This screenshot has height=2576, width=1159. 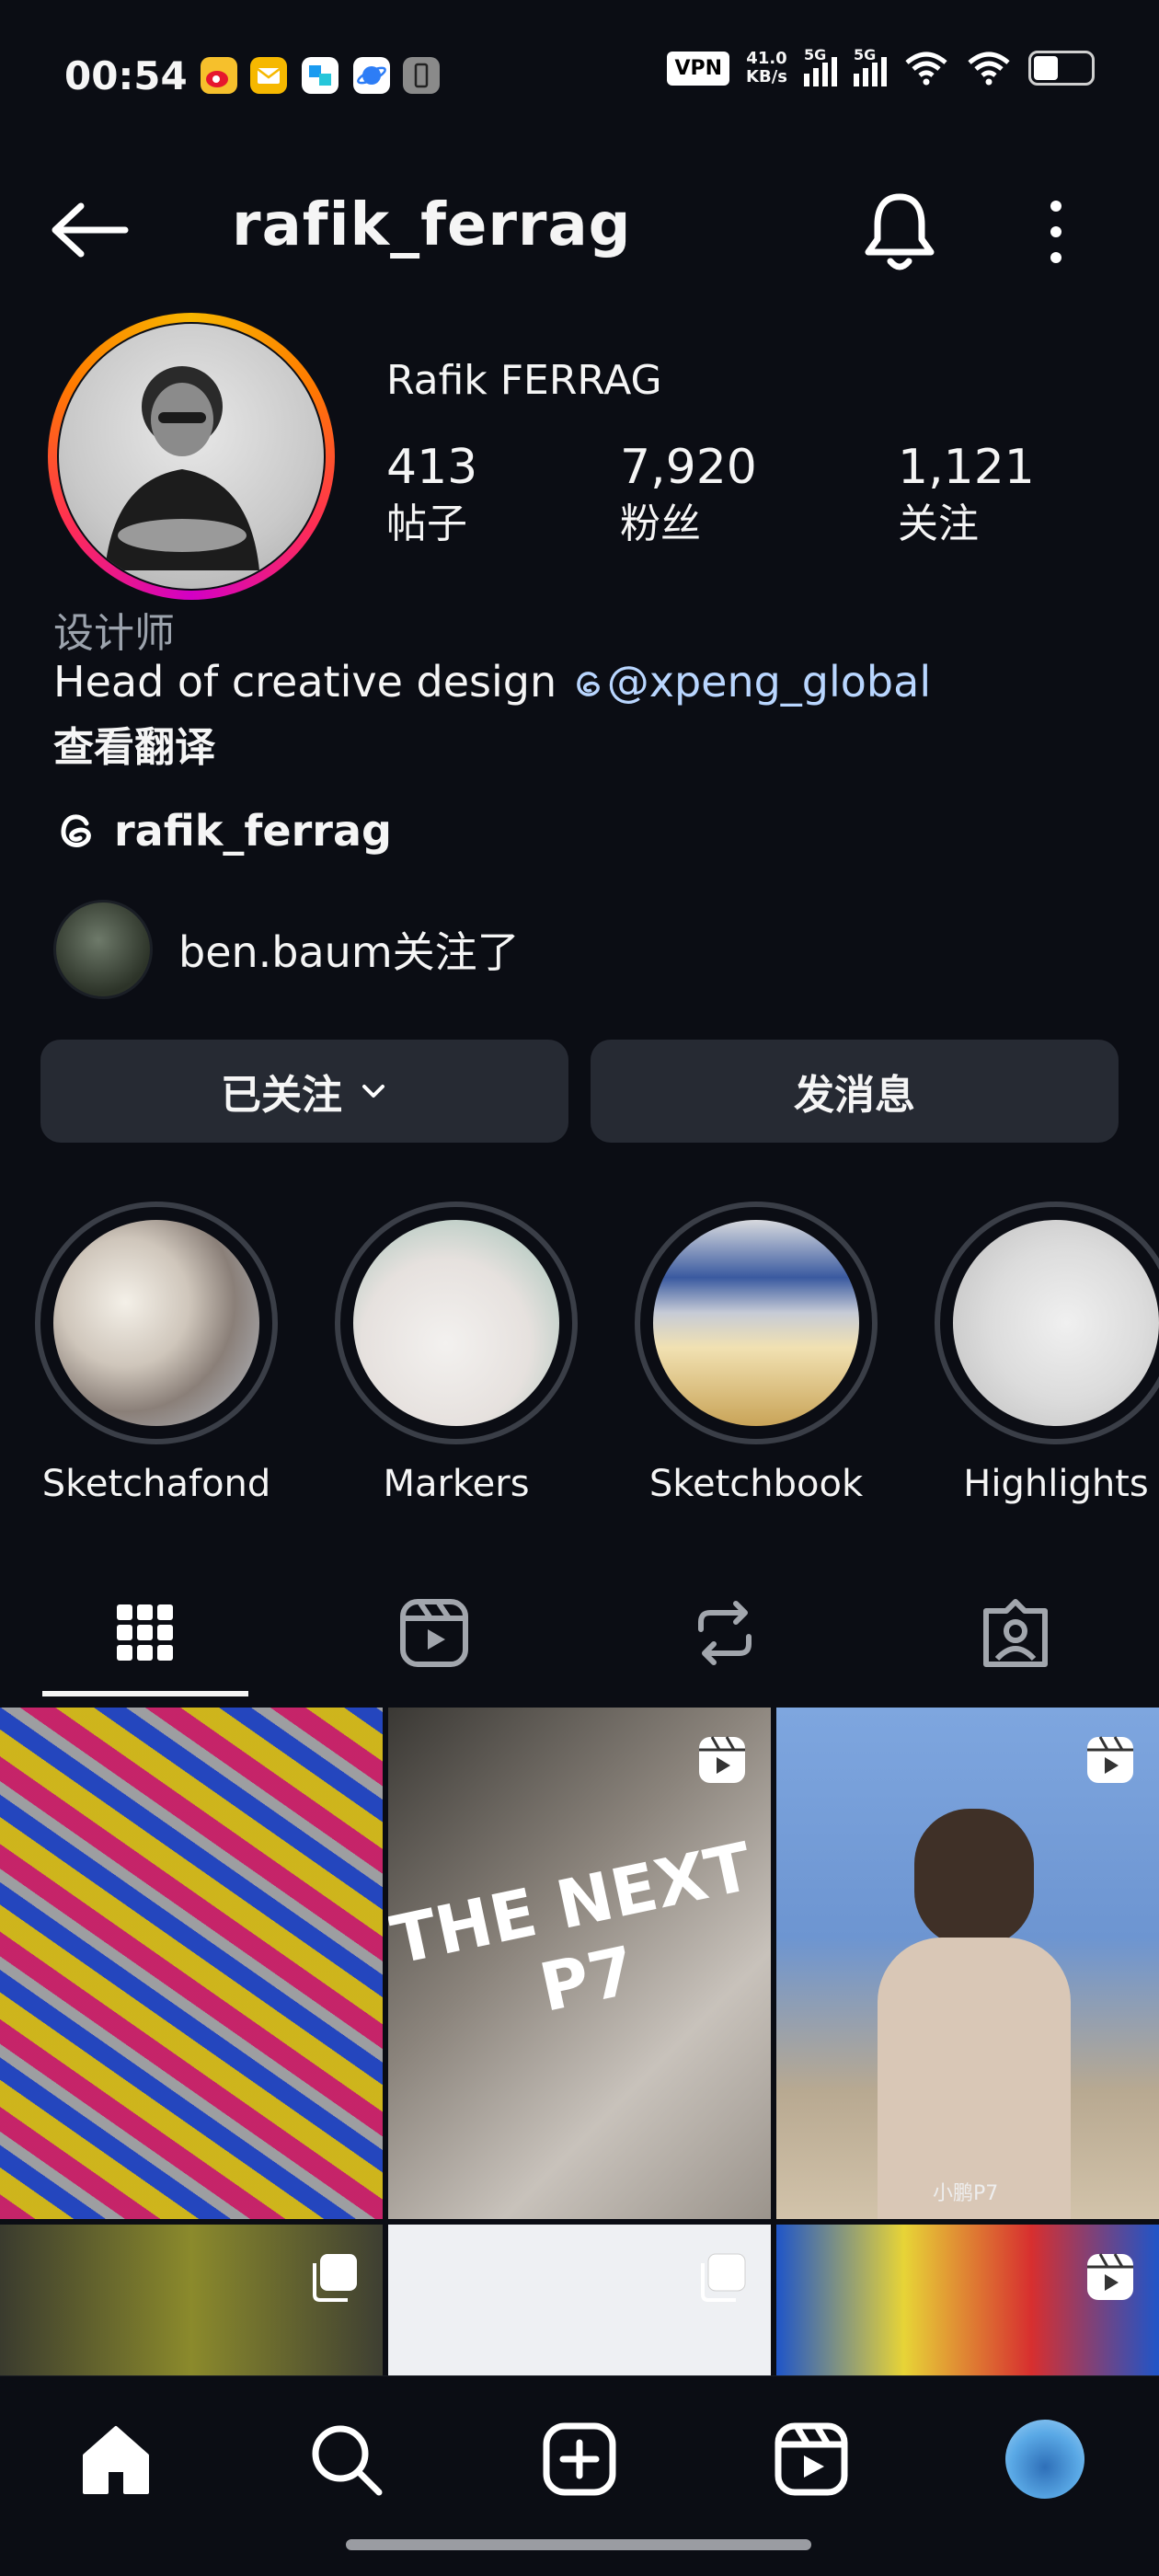 I want to click on mutual-followers-text: ben.baum关注了, so click(x=349, y=952).